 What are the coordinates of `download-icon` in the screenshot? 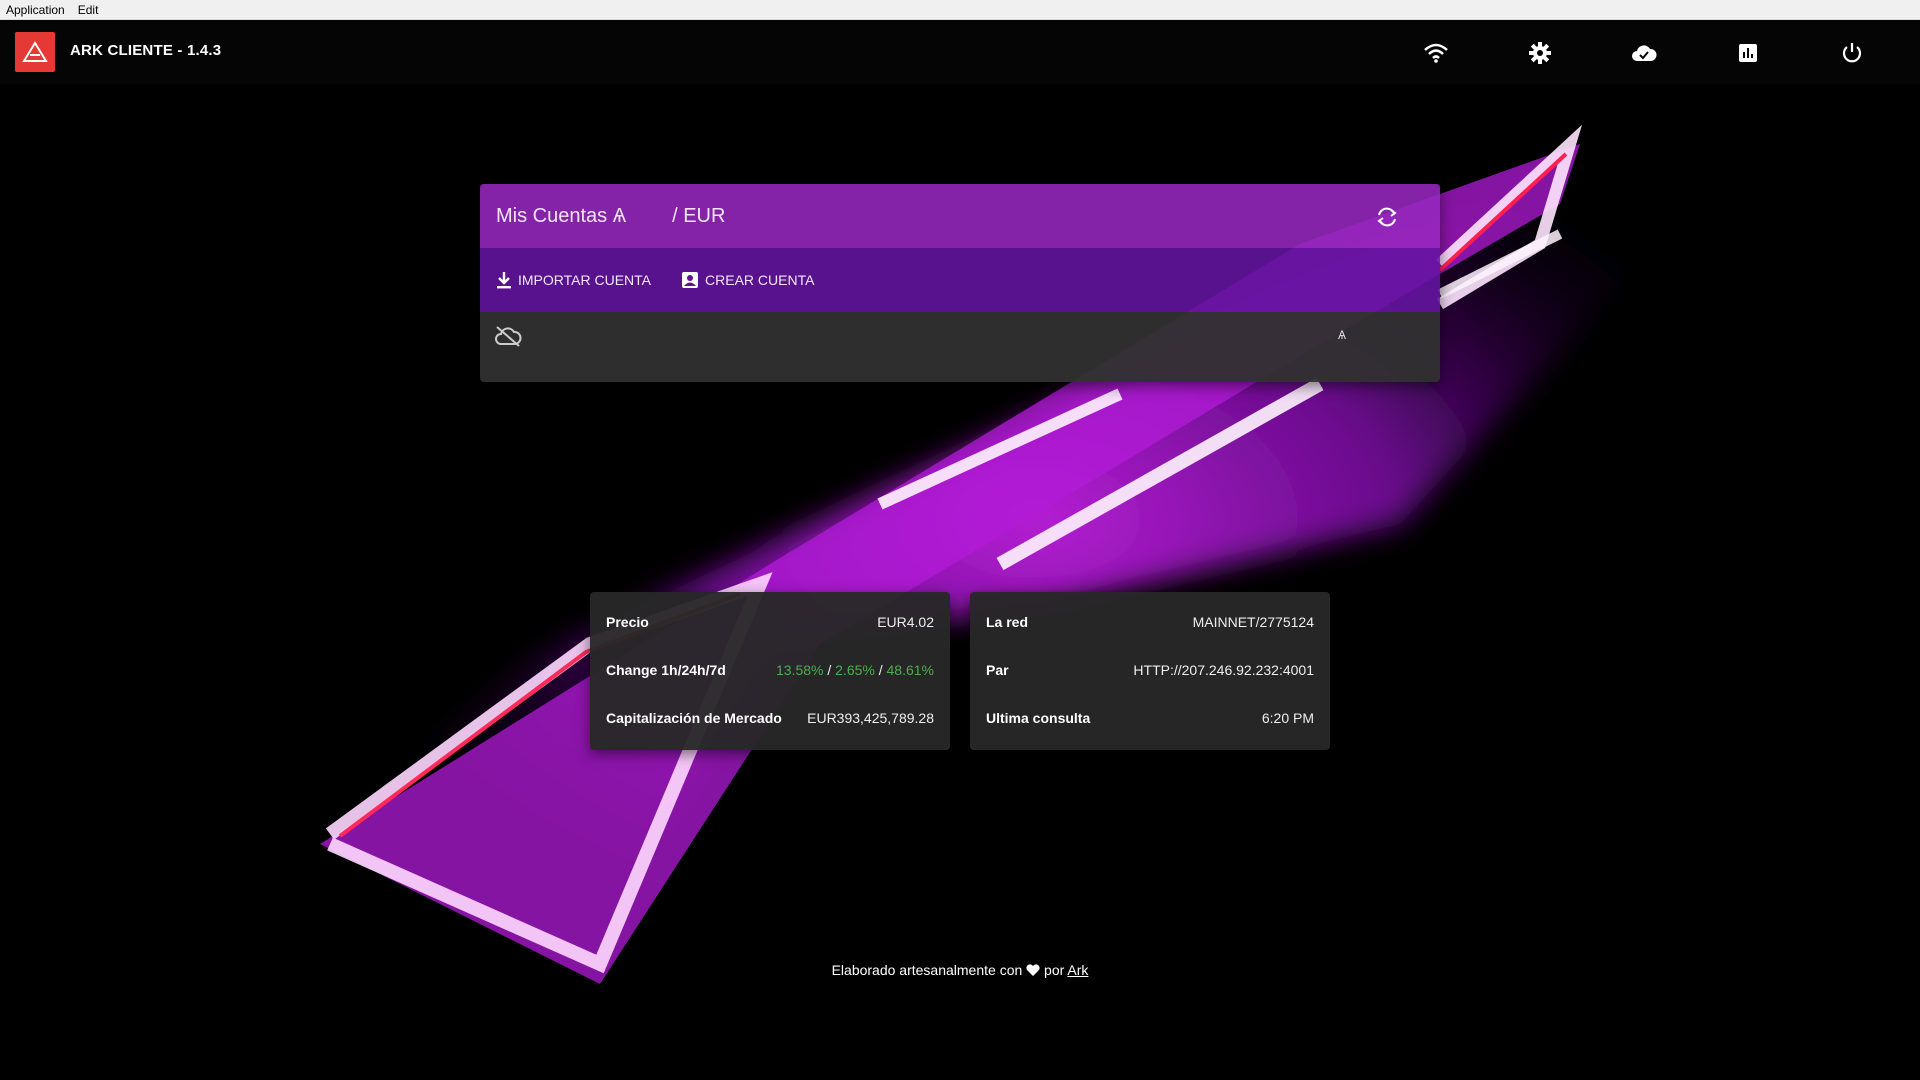 It's located at (504, 280).